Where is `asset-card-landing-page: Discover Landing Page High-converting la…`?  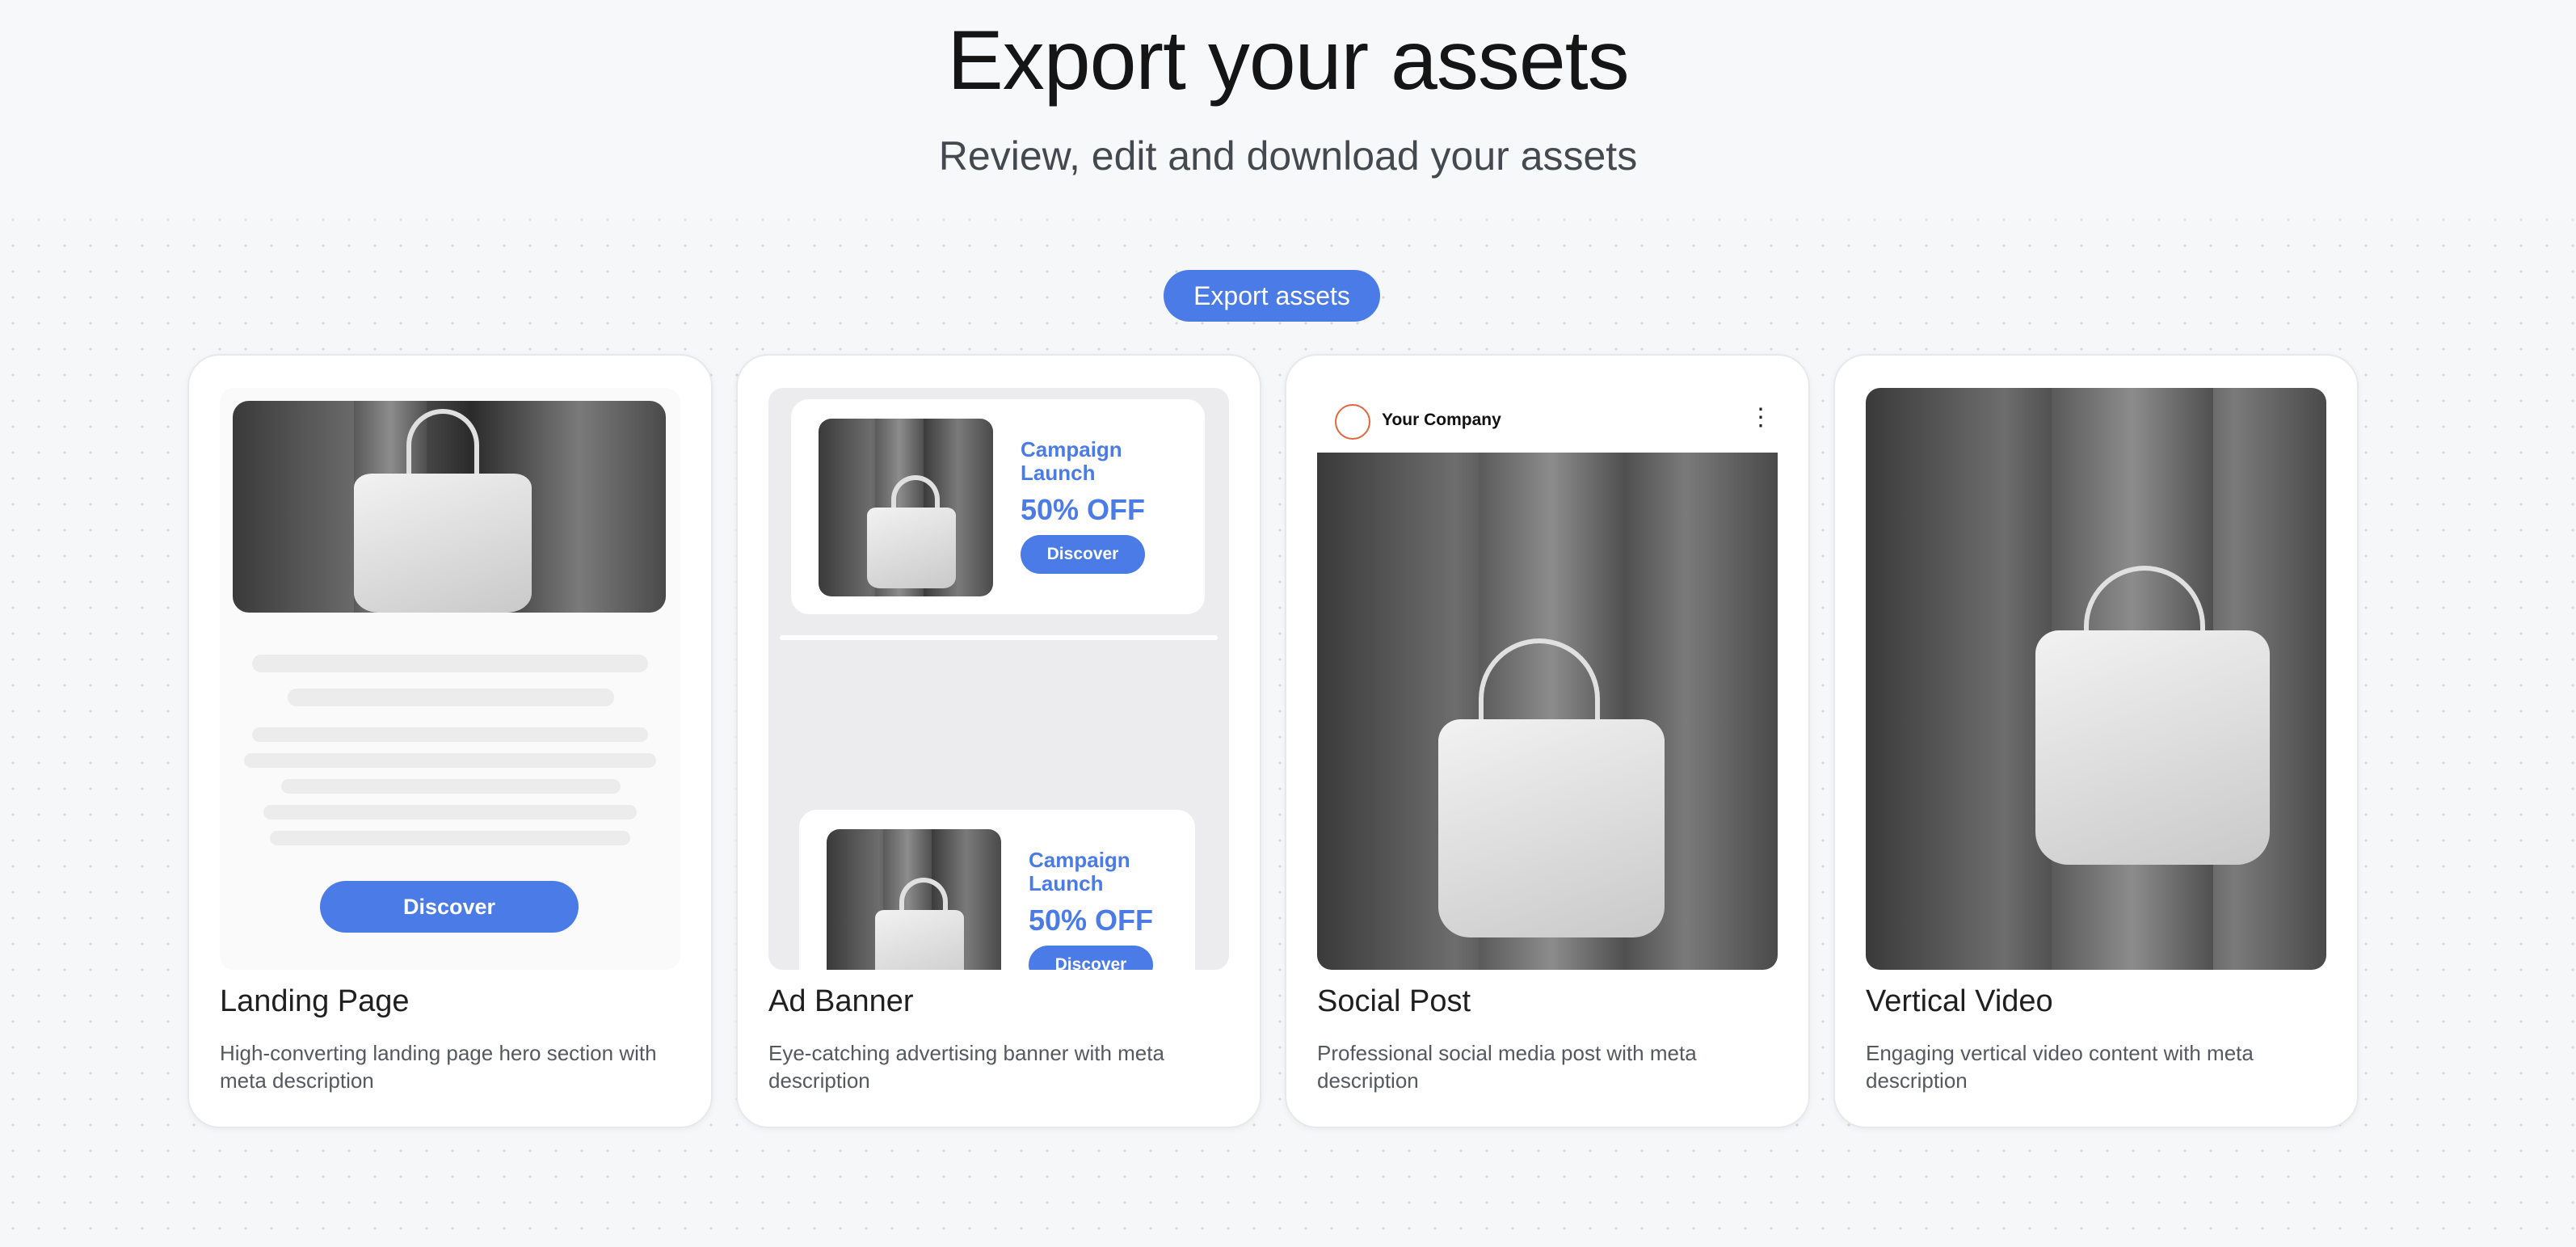
asset-card-landing-page: Discover Landing Page High-converting la… is located at coordinates (450, 741).